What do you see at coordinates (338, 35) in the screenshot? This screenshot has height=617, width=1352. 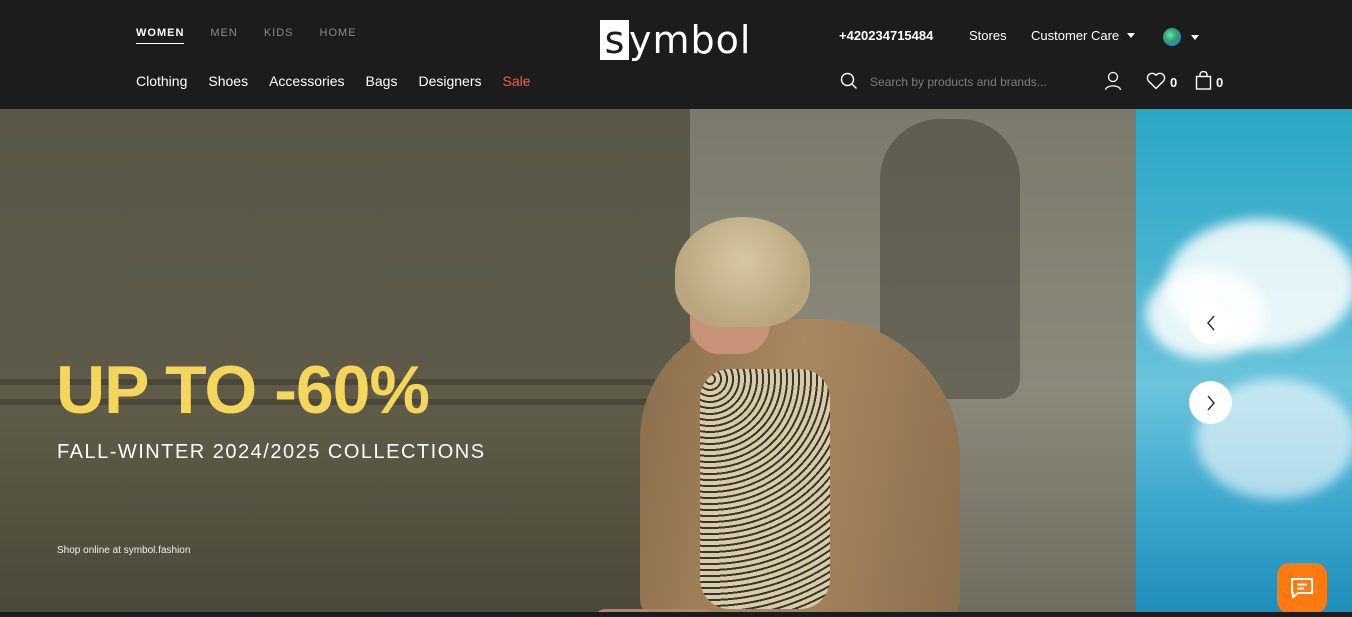 I see `tab-home: HOME` at bounding box center [338, 35].